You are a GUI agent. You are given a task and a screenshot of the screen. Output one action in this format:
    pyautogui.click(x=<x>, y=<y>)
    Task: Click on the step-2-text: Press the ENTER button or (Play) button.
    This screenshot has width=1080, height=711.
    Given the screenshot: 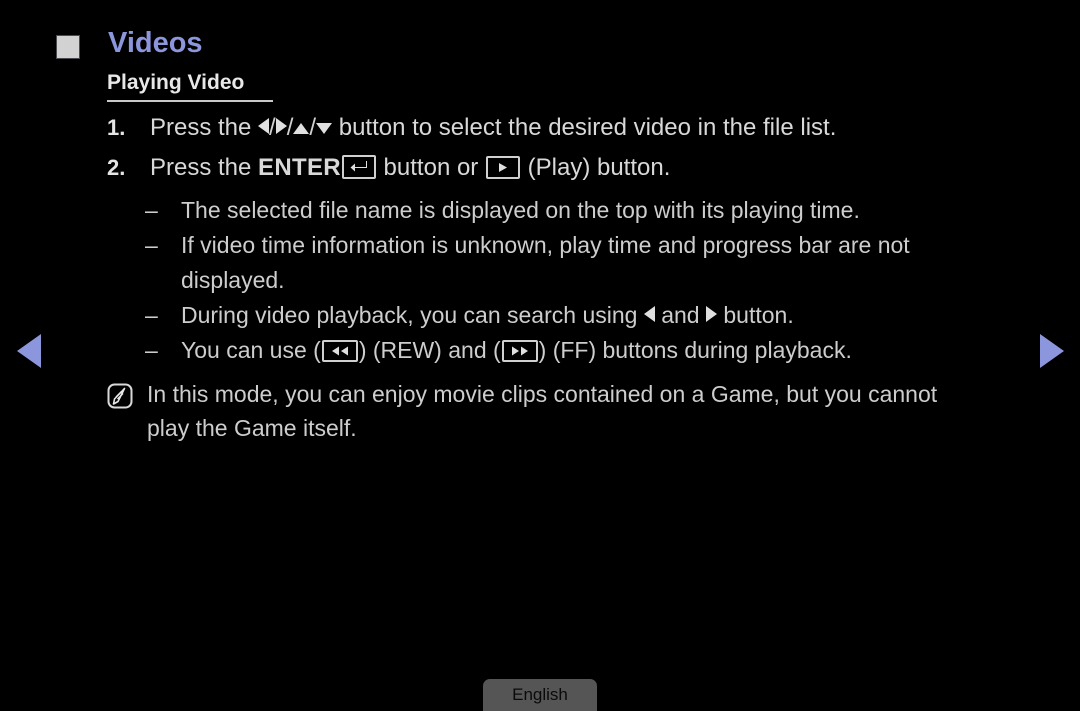 What is the action you would take?
    pyautogui.click(x=615, y=168)
    